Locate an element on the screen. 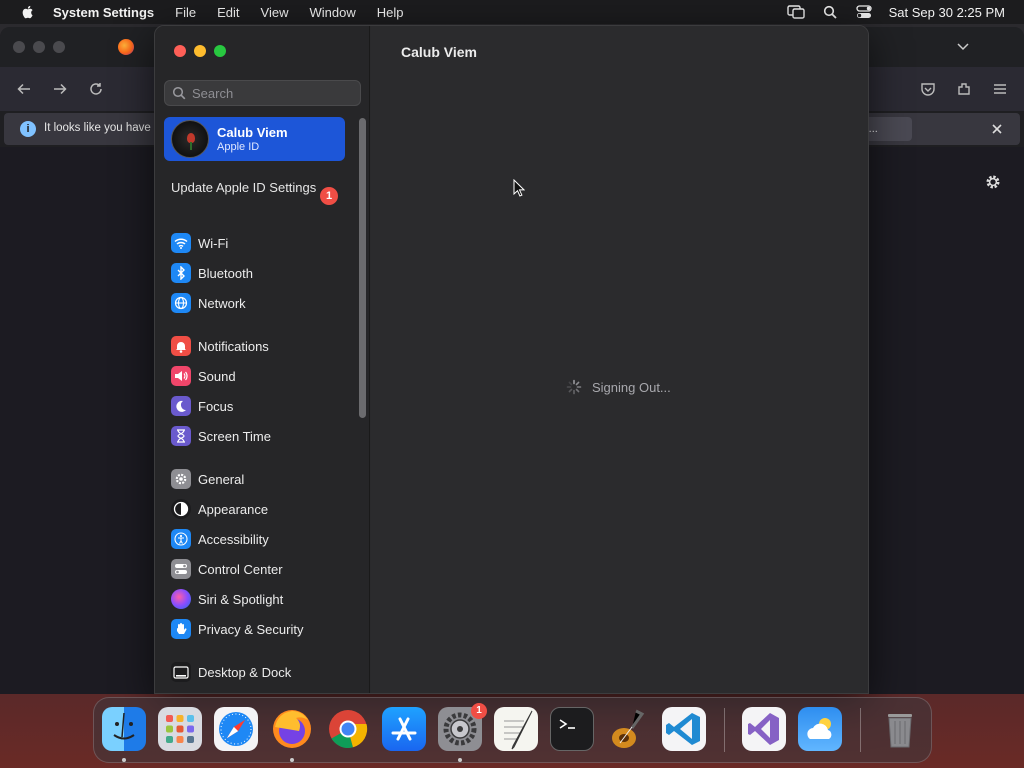 This screenshot has height=768, width=1024. menu-window: Window is located at coordinates (332, 12).